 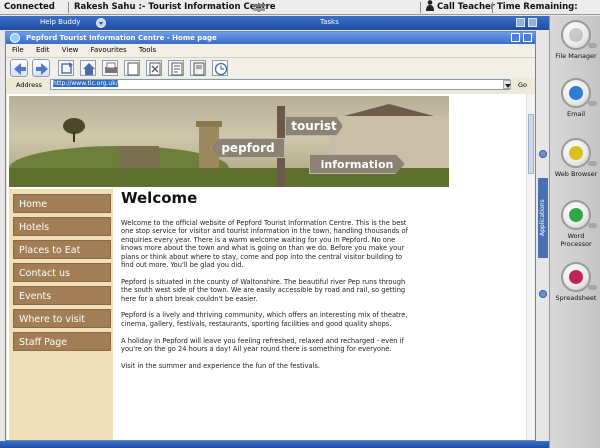 I want to click on stop-icon, so click(x=154, y=68).